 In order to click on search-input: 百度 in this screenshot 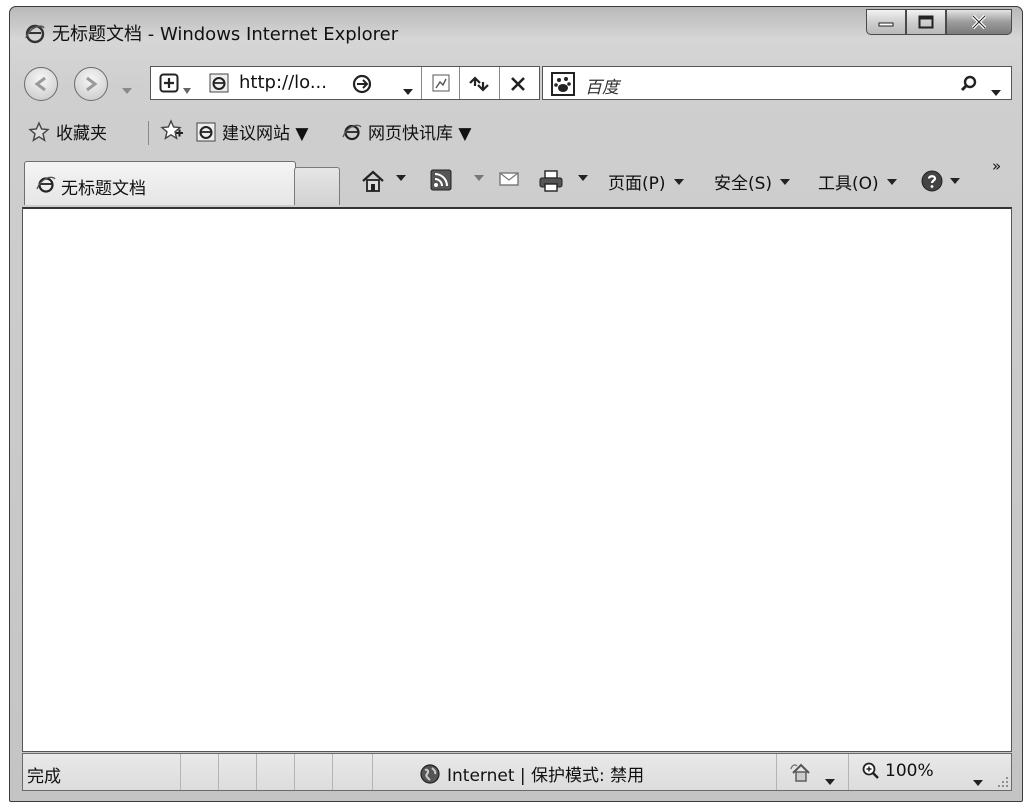, I will do `click(602, 85)`.